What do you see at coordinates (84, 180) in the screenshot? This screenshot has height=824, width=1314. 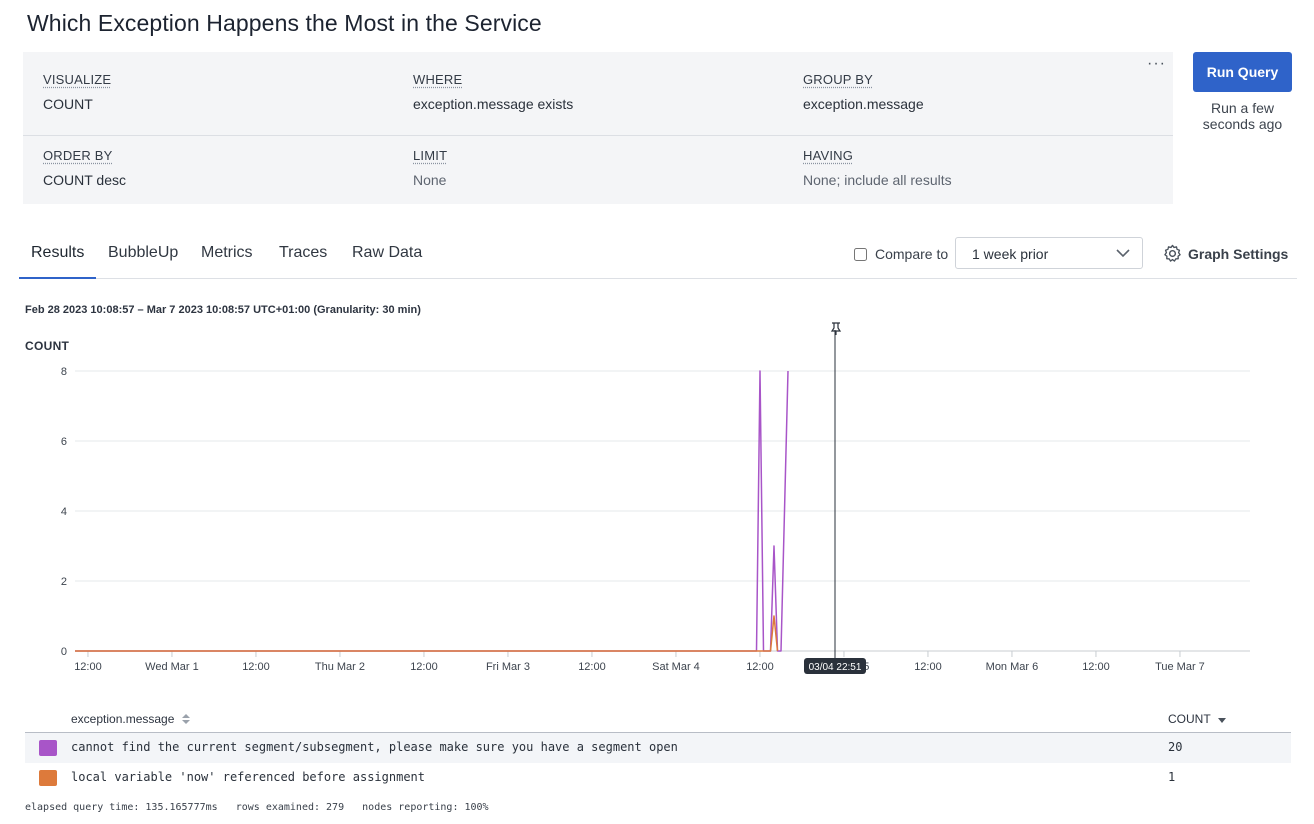 I see `order-by-value: COUNT desc` at bounding box center [84, 180].